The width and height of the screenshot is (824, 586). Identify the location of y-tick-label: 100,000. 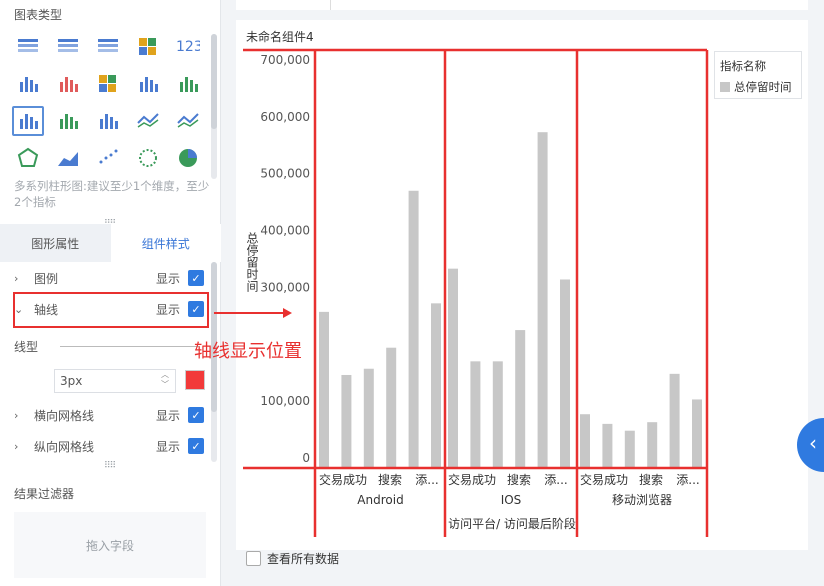
(285, 401).